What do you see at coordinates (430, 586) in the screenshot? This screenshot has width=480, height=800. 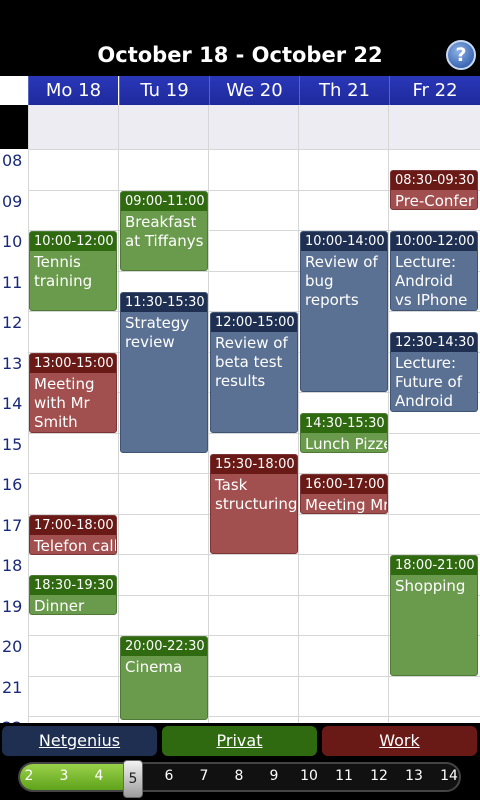 I see `event-title: Shopping` at bounding box center [430, 586].